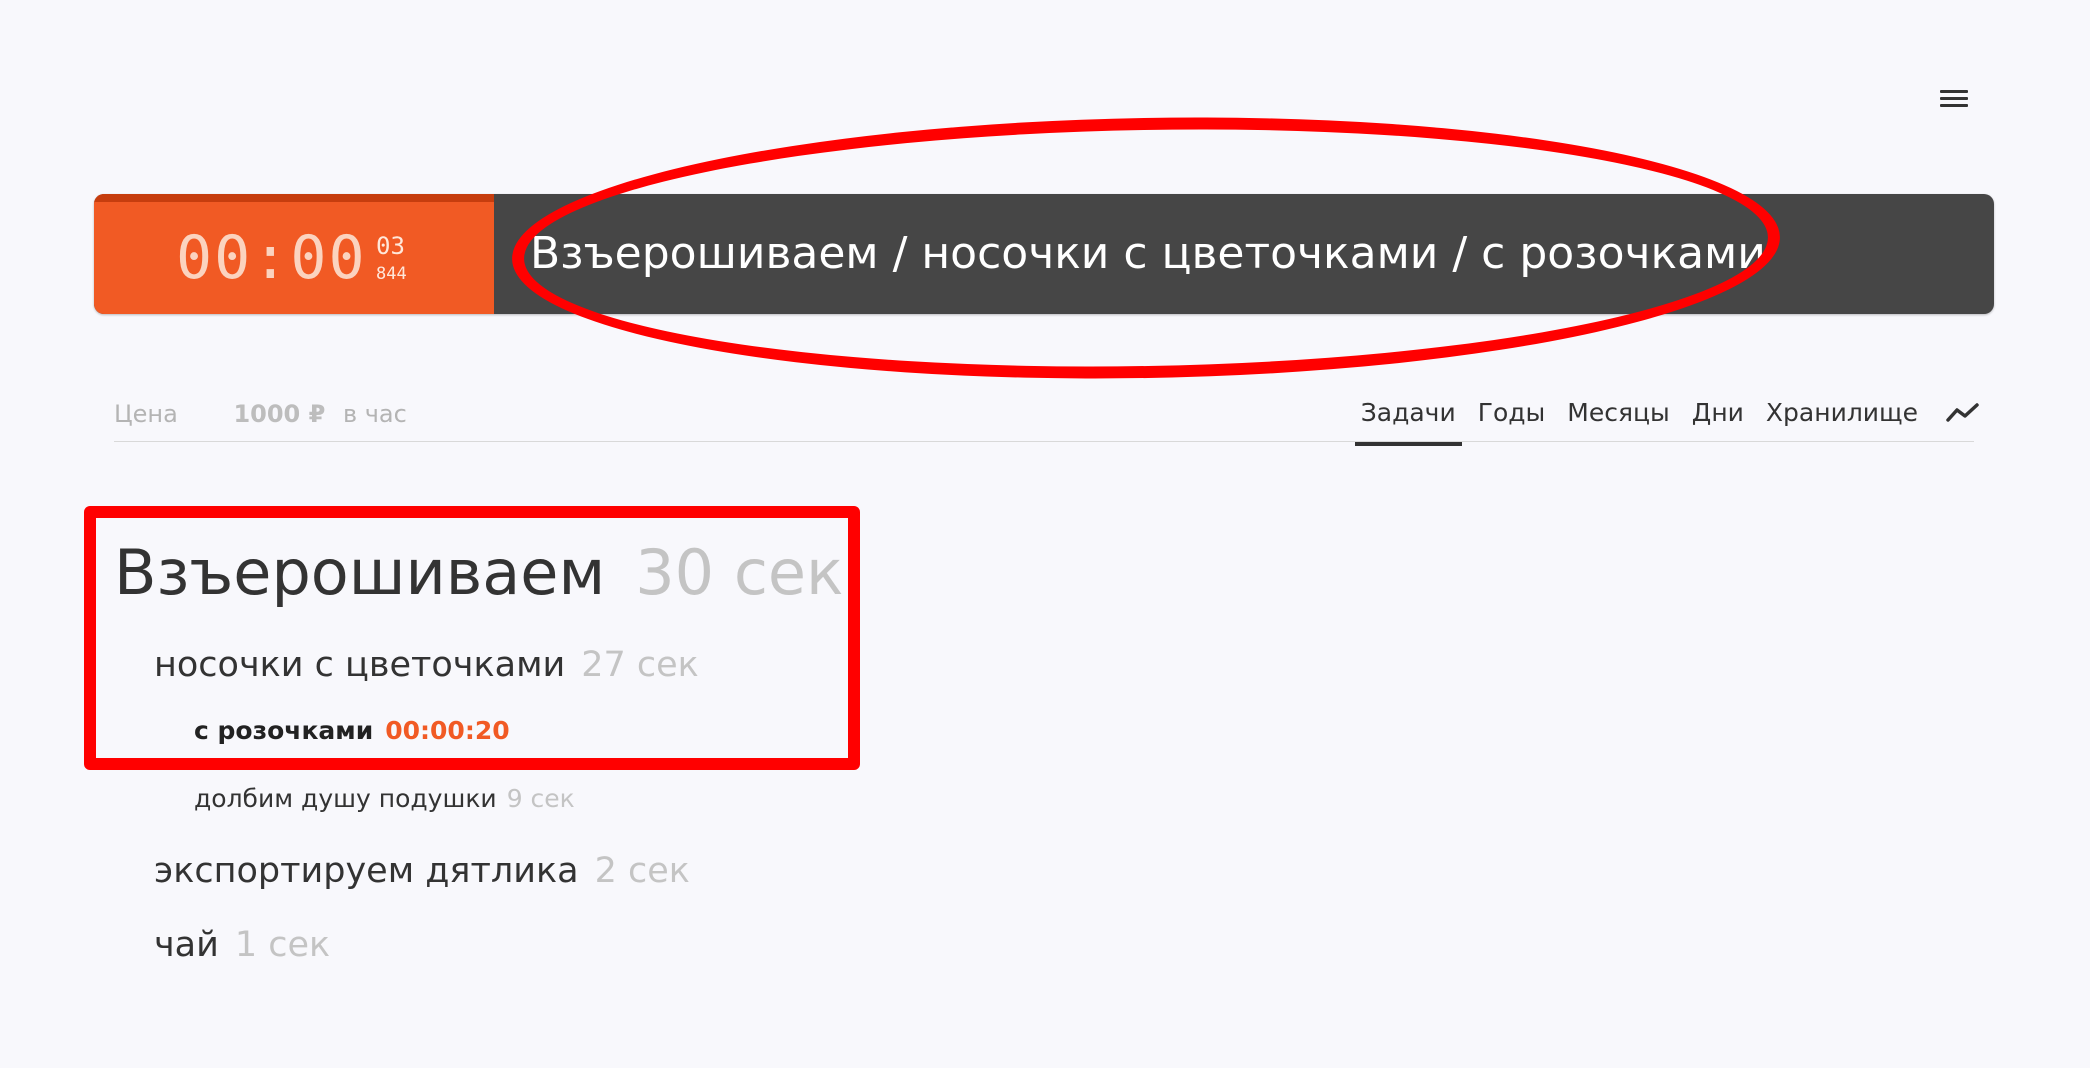 The width and height of the screenshot is (2090, 1068). I want to click on task-time: 27 сек, so click(640, 665).